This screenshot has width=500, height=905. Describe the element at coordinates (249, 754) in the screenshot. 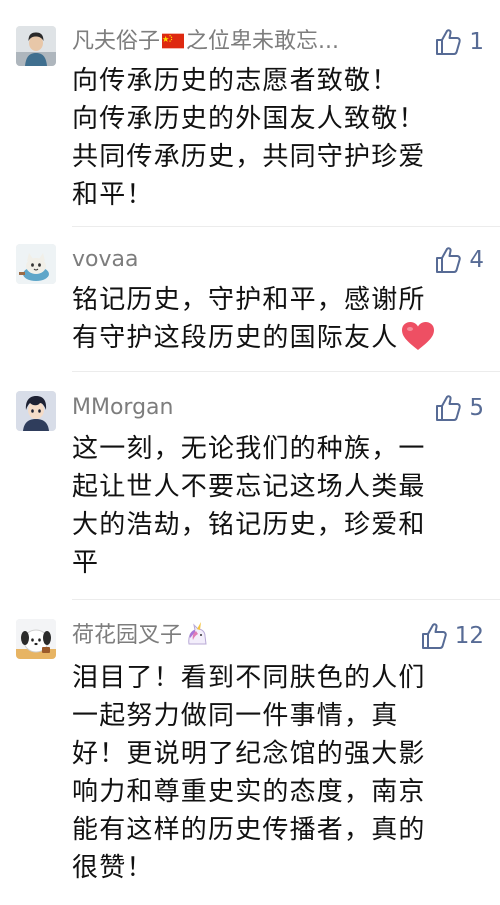

I see `comment-line: 好！更说明了纪念馆的强大影` at that location.